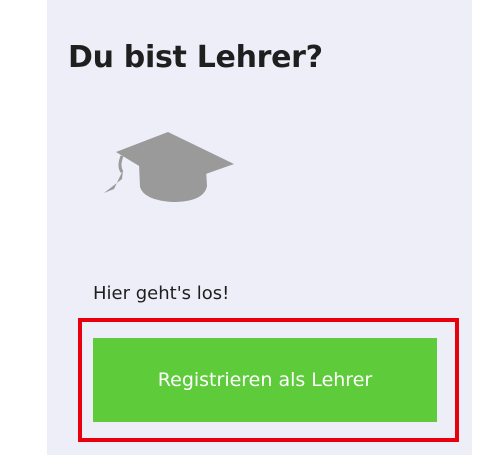 This screenshot has width=487, height=455. I want to click on register-as-teacher-button: Registrieren als Lehrer, so click(265, 380).